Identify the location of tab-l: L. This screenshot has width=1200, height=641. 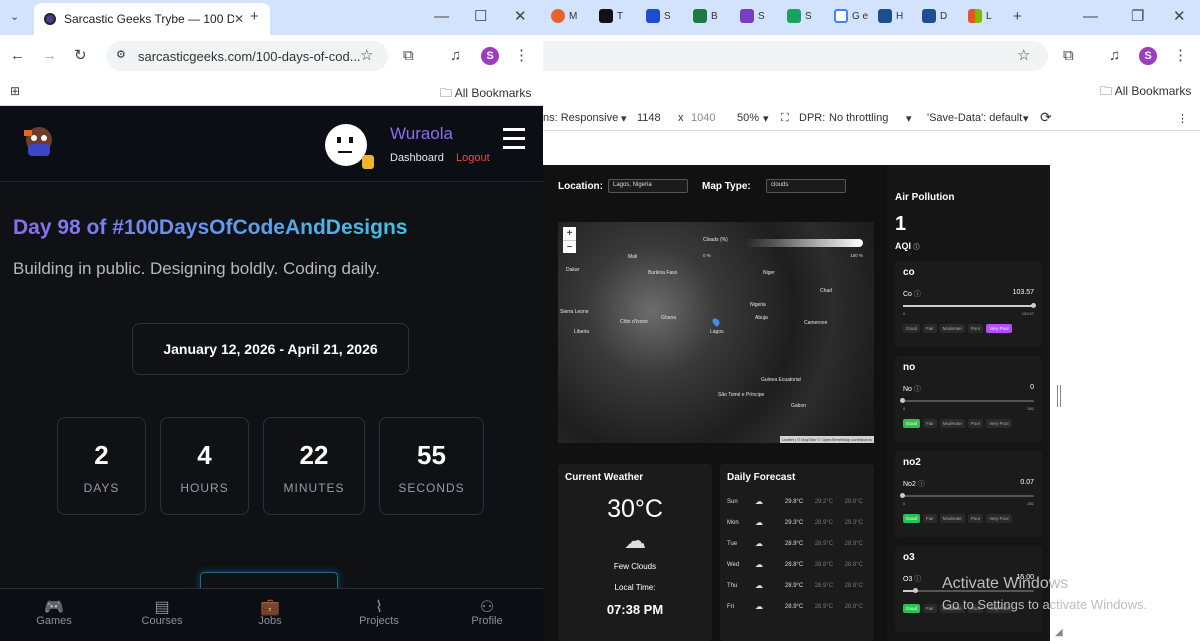
(980, 16).